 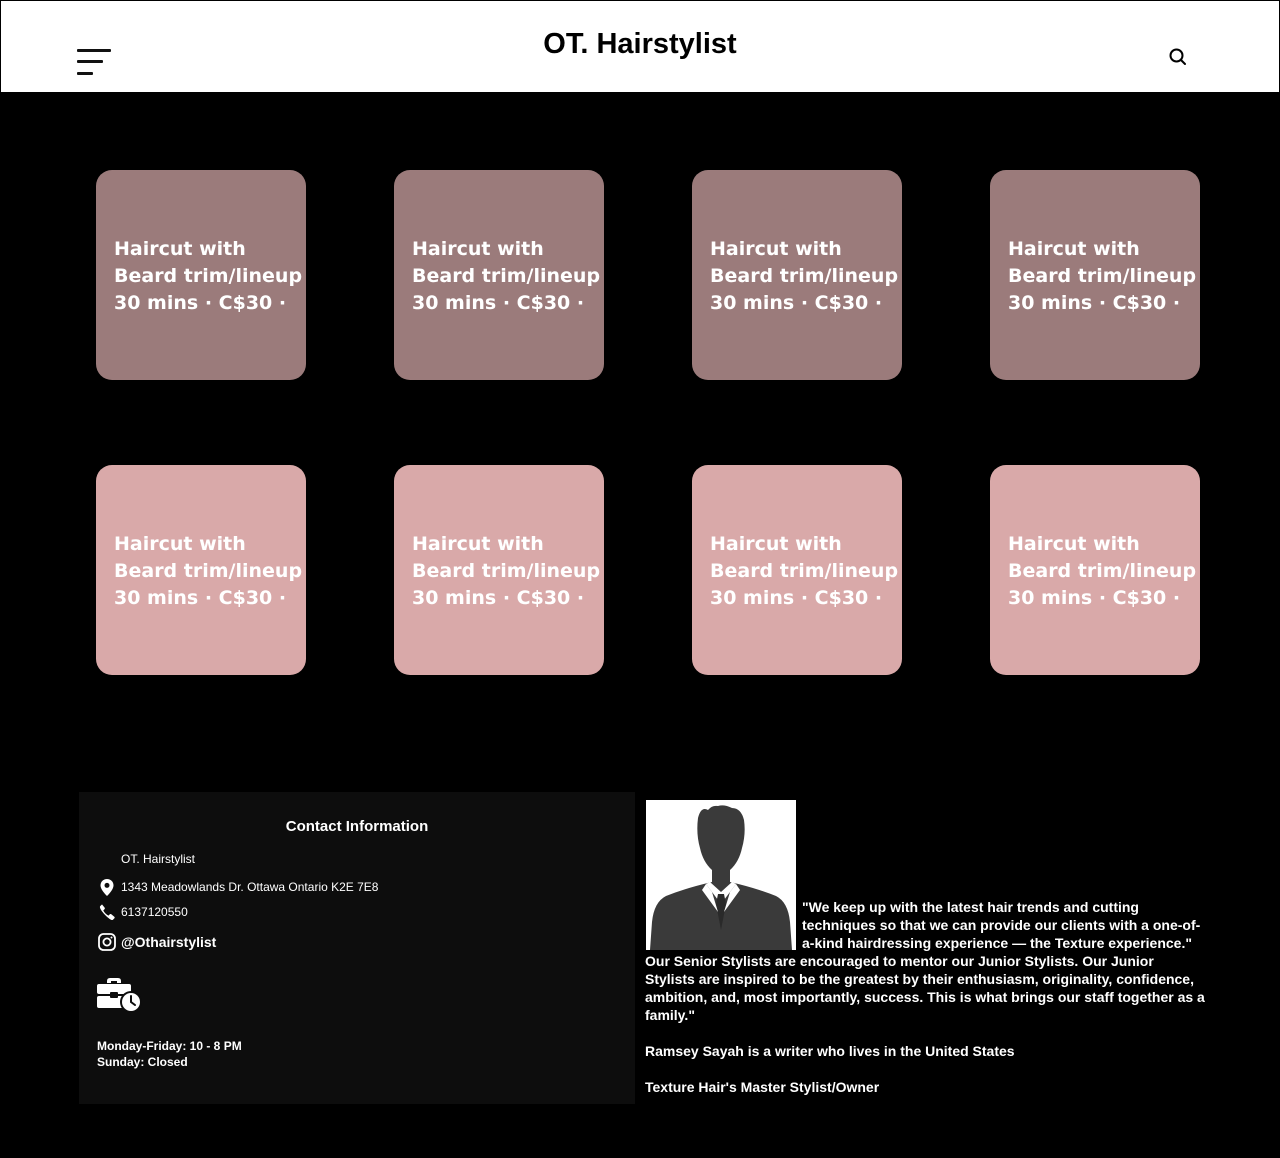 I want to click on instagram-icon, so click(x=107, y=942).